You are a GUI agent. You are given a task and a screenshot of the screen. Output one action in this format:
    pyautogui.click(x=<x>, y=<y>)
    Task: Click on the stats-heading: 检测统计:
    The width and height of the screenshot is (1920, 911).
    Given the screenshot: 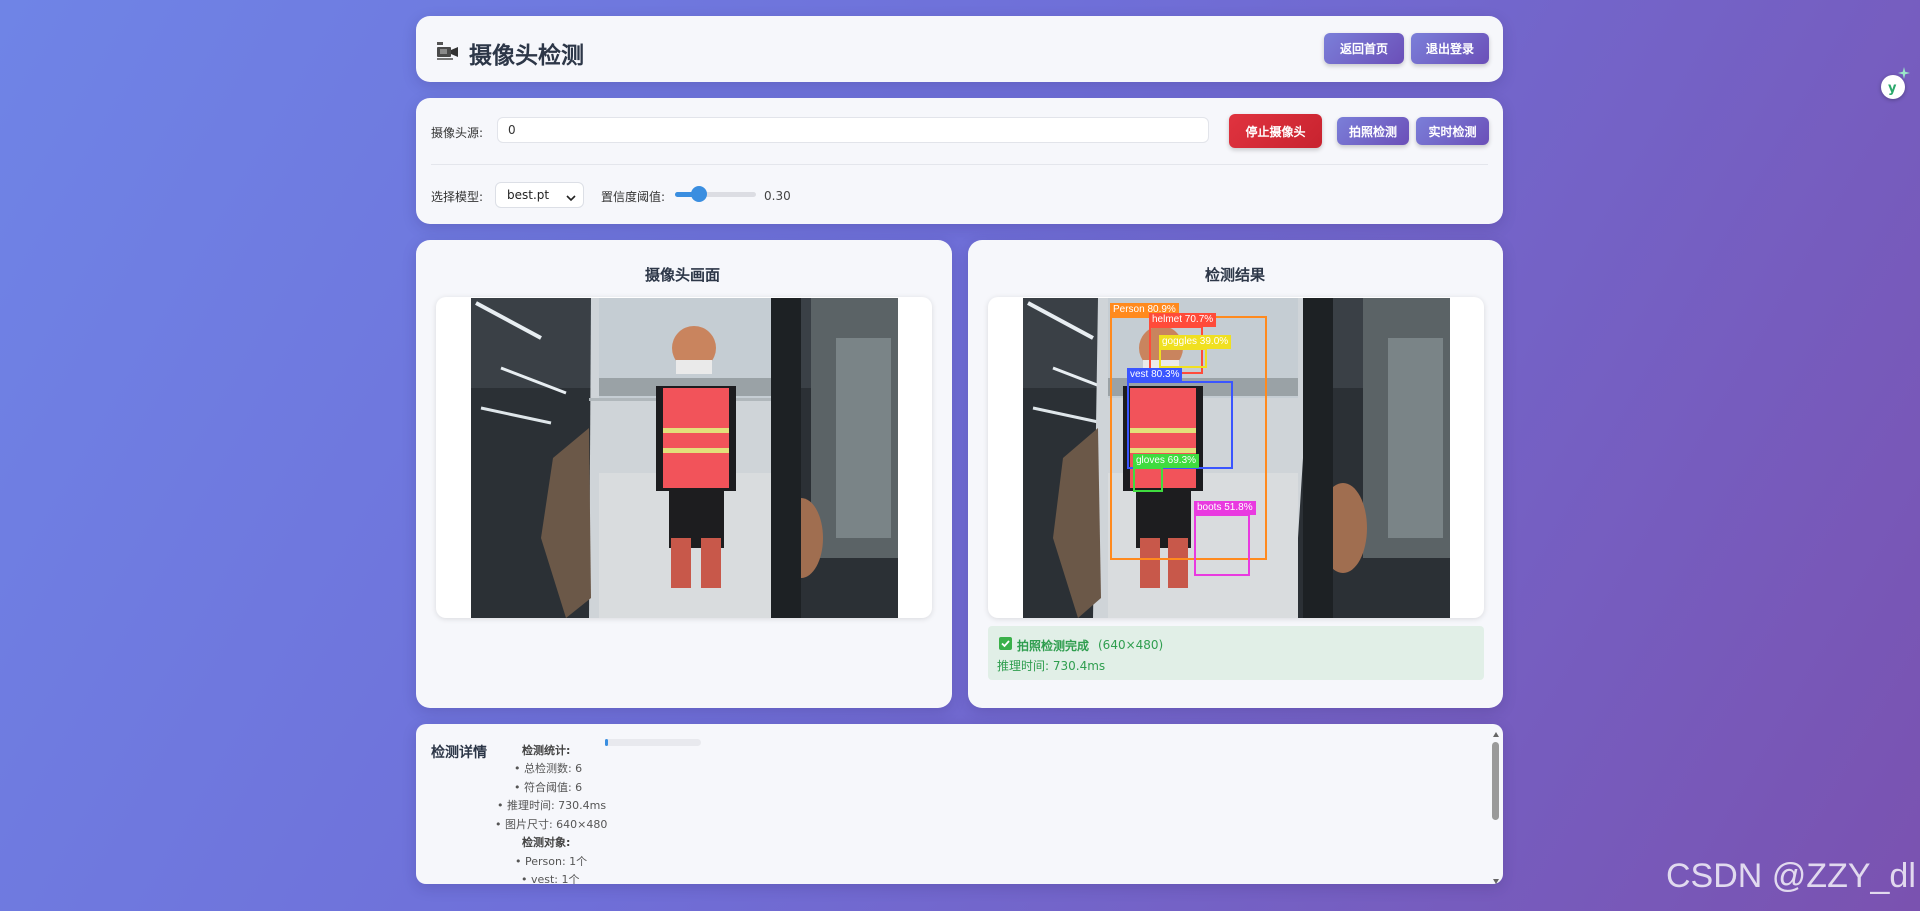 What is the action you would take?
    pyautogui.click(x=546, y=750)
    